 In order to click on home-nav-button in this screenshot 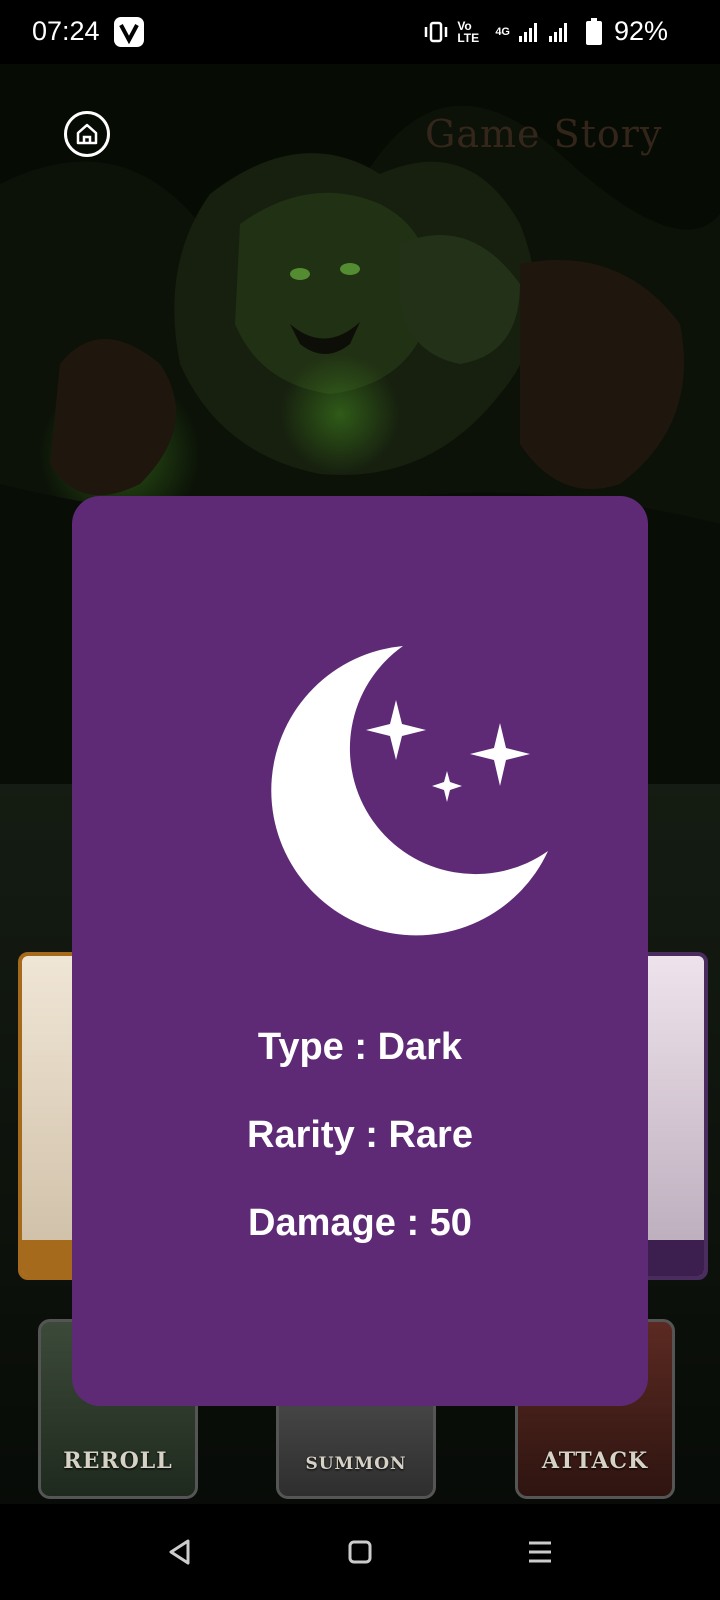, I will do `click(360, 1552)`.